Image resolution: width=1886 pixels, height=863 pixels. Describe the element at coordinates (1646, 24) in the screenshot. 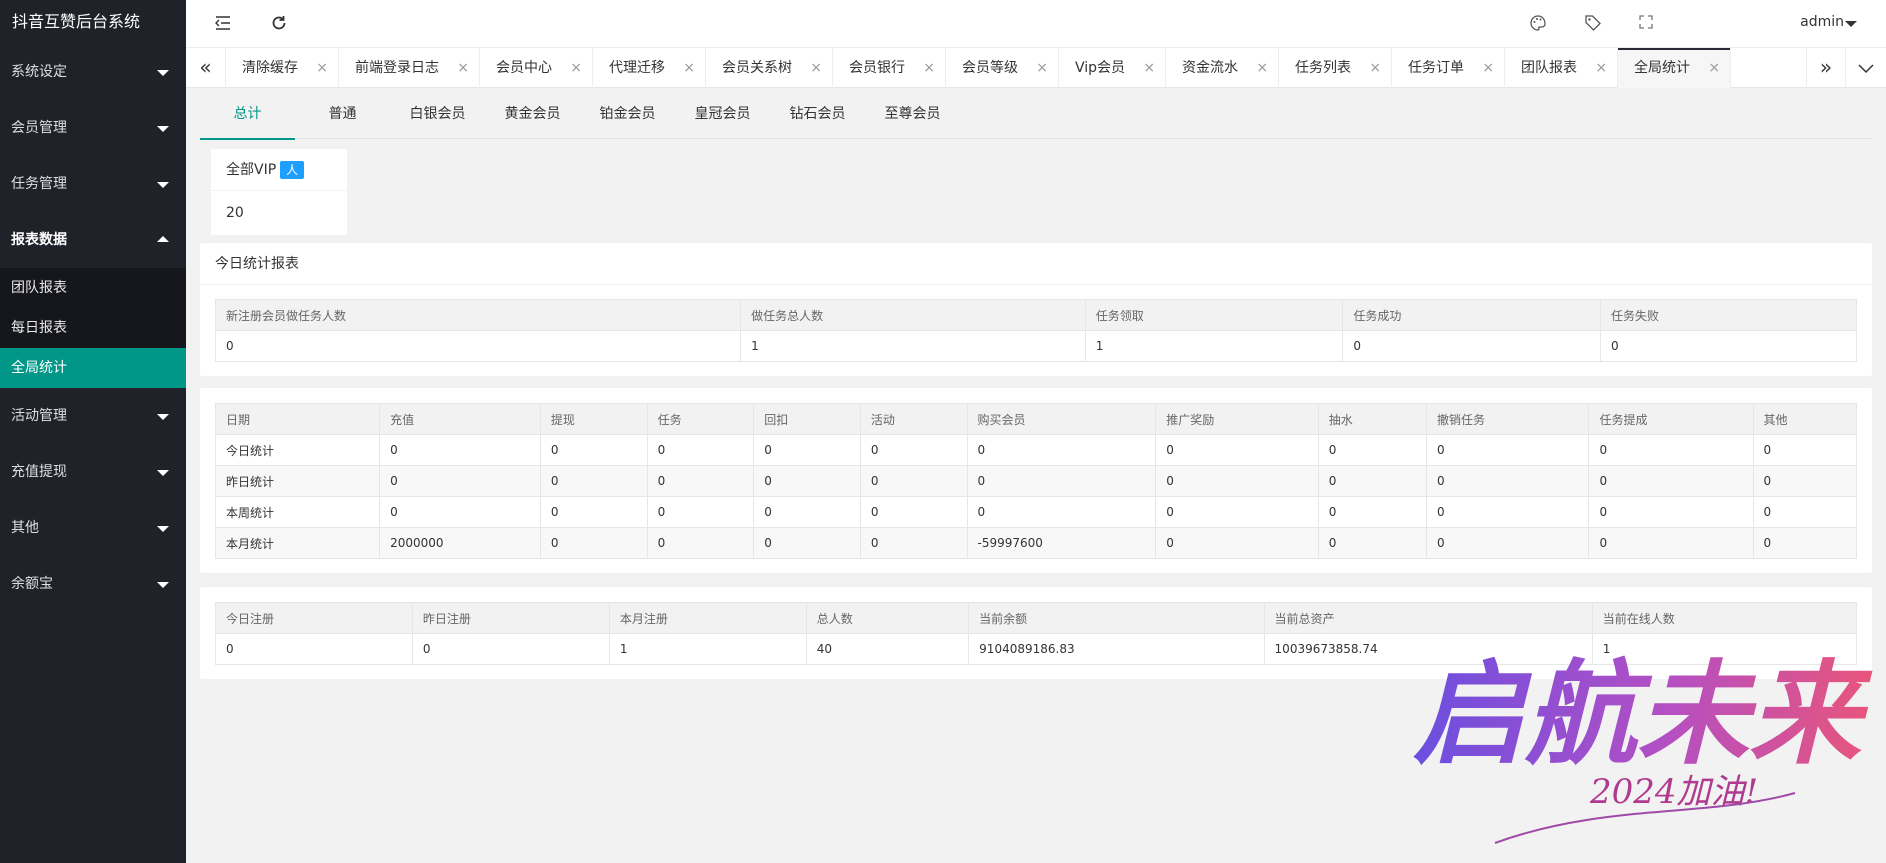

I see `fullscreen-icon` at that location.